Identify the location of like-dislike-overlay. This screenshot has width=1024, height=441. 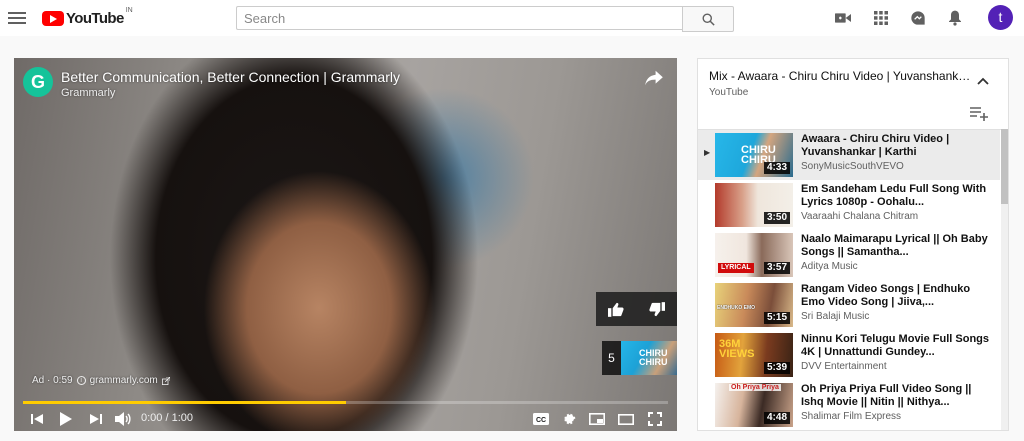
(636, 309).